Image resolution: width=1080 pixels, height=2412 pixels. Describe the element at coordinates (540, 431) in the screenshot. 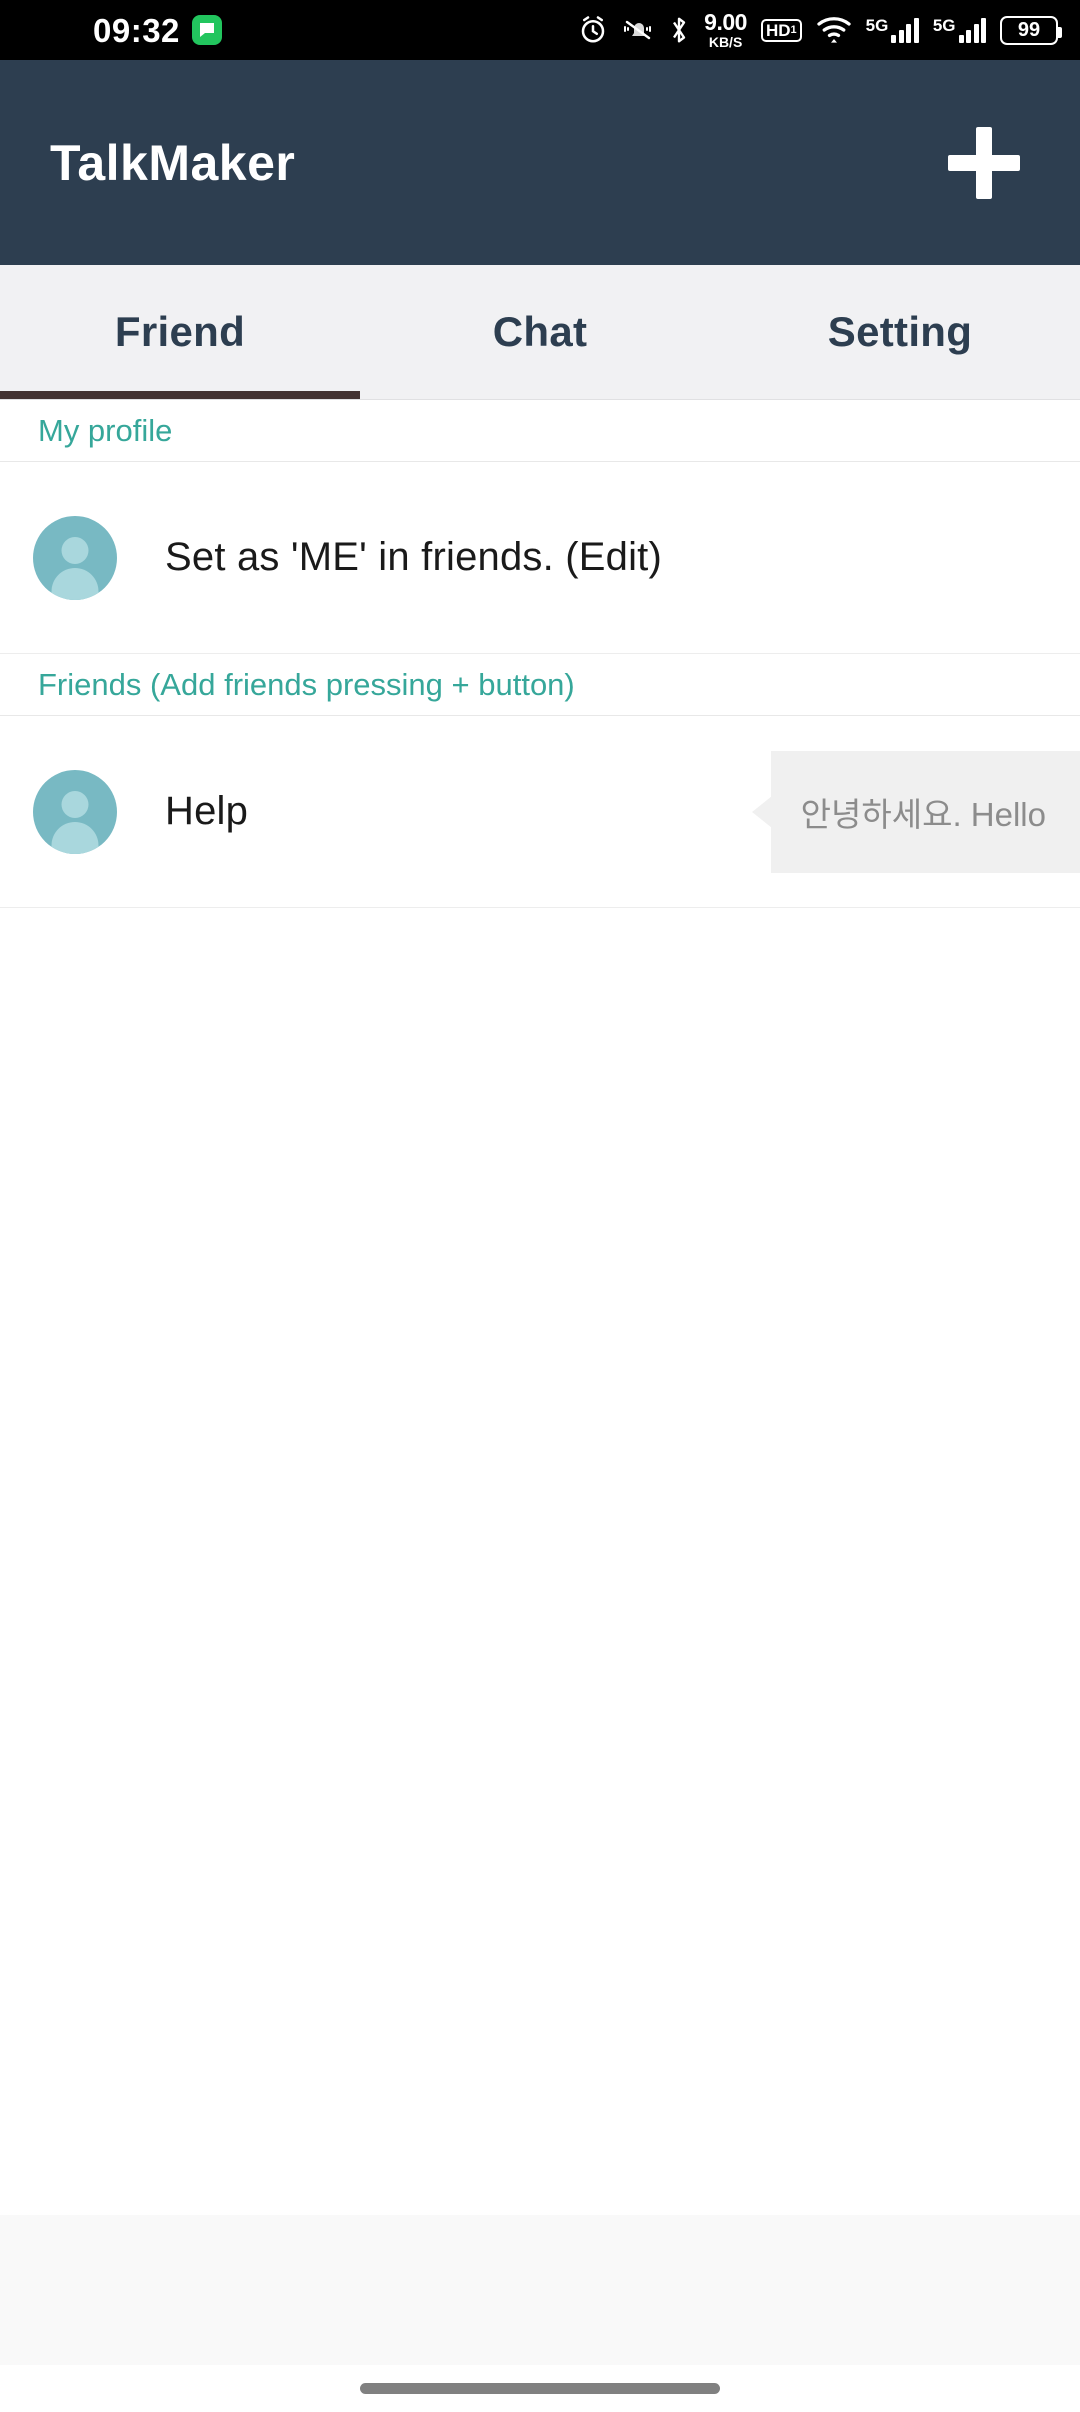

I see `section-header-my-profile: My profile` at that location.